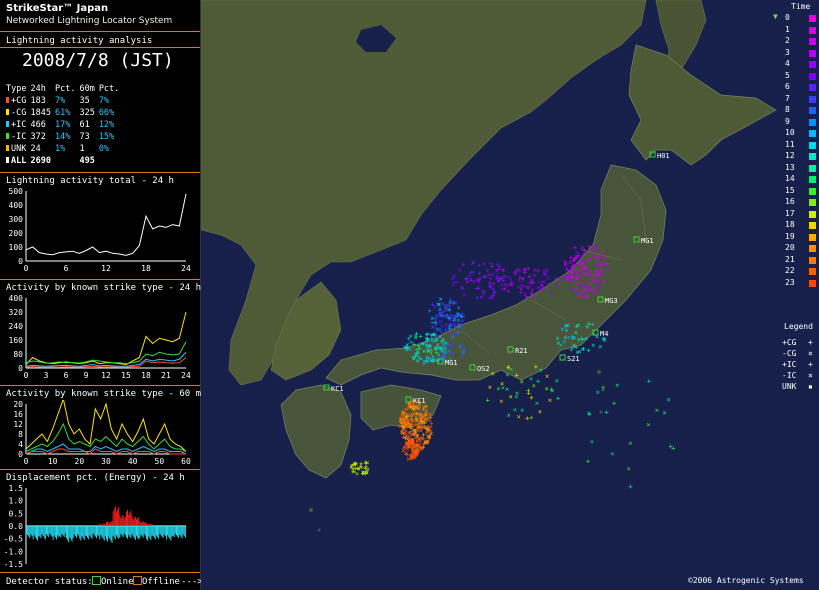 This screenshot has height=590, width=819. I want to click on legend-swatch, so click(812, 41).